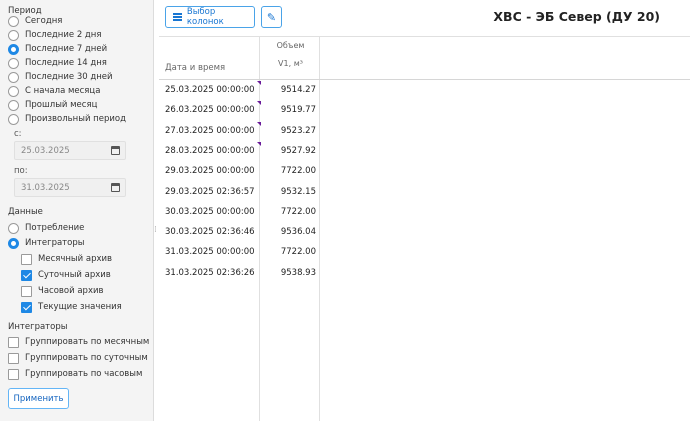 Image resolution: width=690 pixels, height=421 pixels. Describe the element at coordinates (75, 374) in the screenshot. I see `group-hourly: Группировать по часовым` at that location.